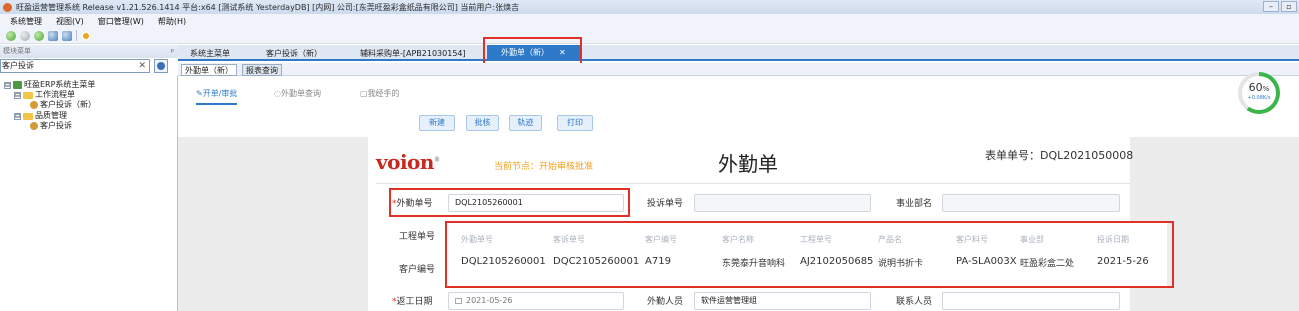 The image size is (1299, 311). Describe the element at coordinates (509, 202) in the screenshot. I see `highlight-box-waiqin` at that location.